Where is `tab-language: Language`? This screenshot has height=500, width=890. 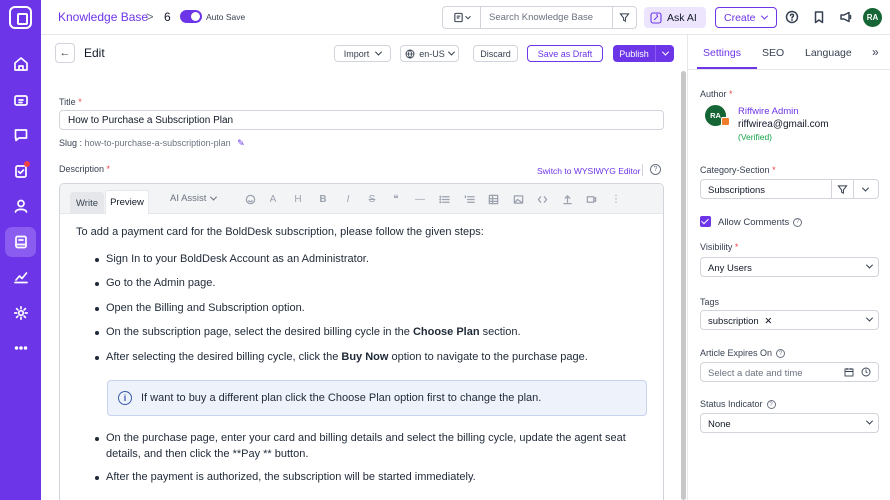 tab-language: Language is located at coordinates (828, 53).